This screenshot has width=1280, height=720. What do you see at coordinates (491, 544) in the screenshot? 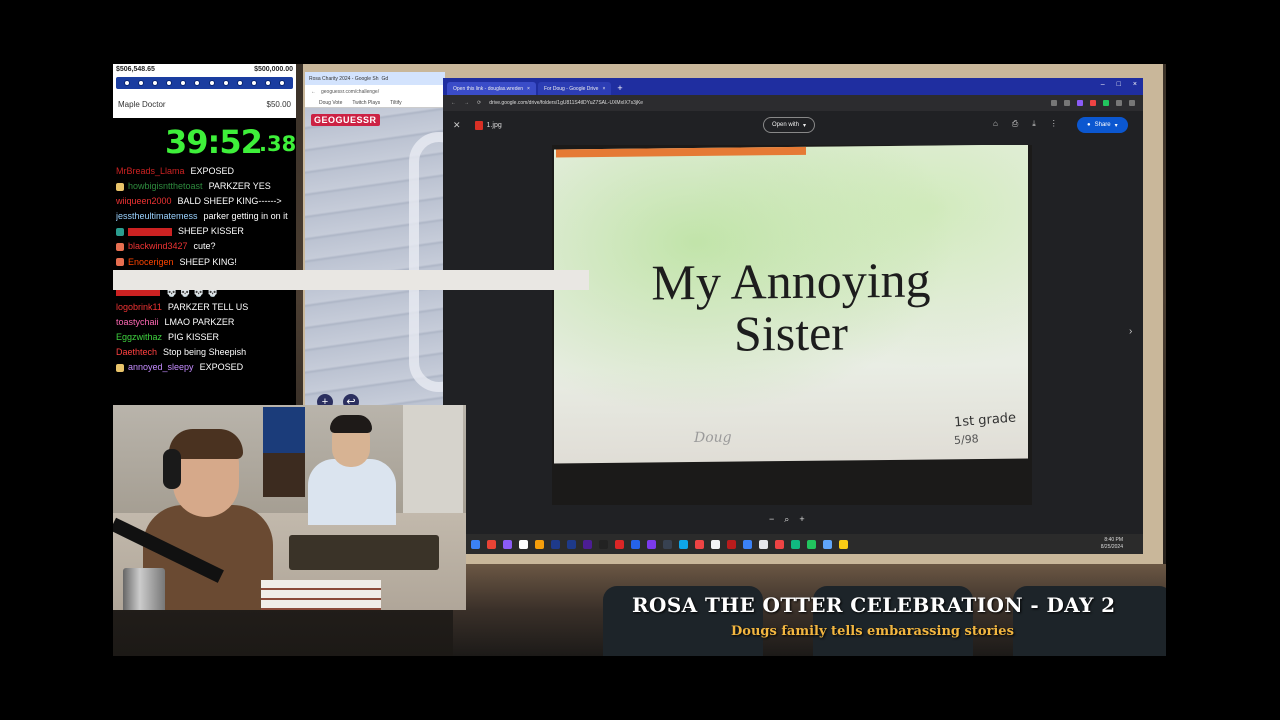
I see `chrome-icon` at bounding box center [491, 544].